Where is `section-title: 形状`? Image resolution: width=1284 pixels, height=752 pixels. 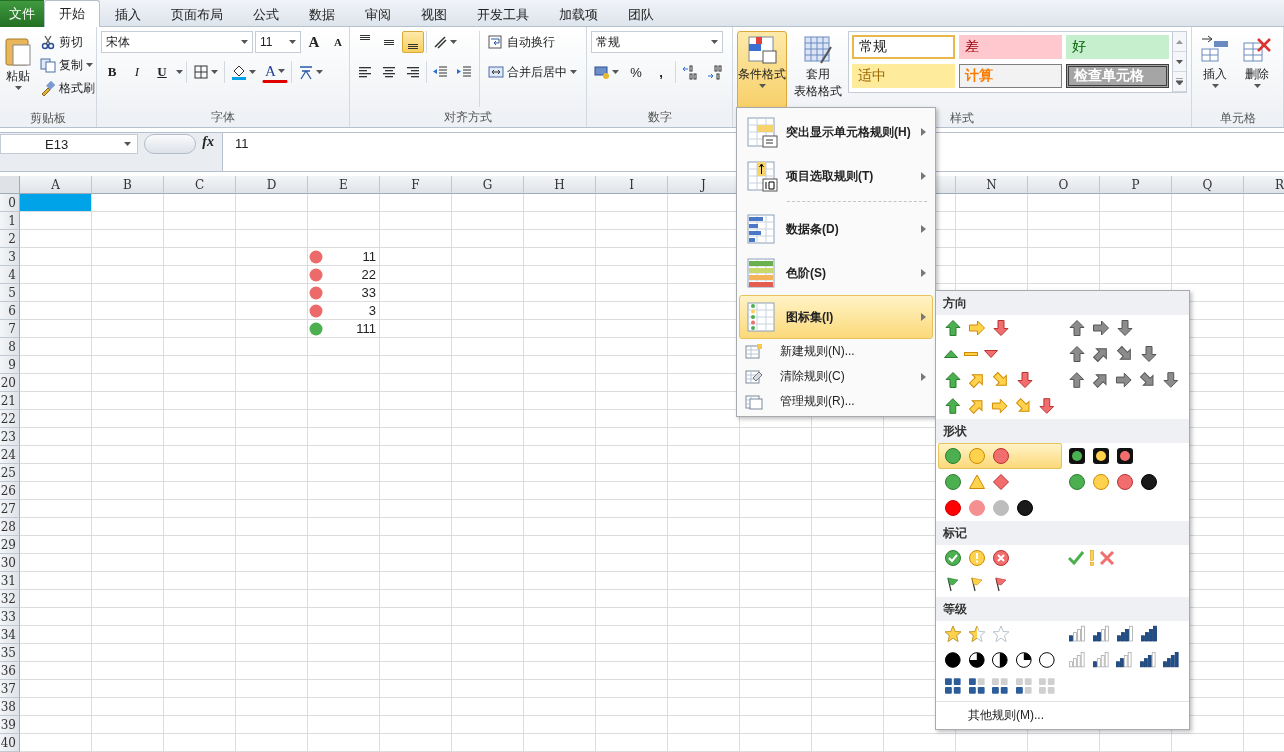
section-title: 形状 is located at coordinates (1062, 431).